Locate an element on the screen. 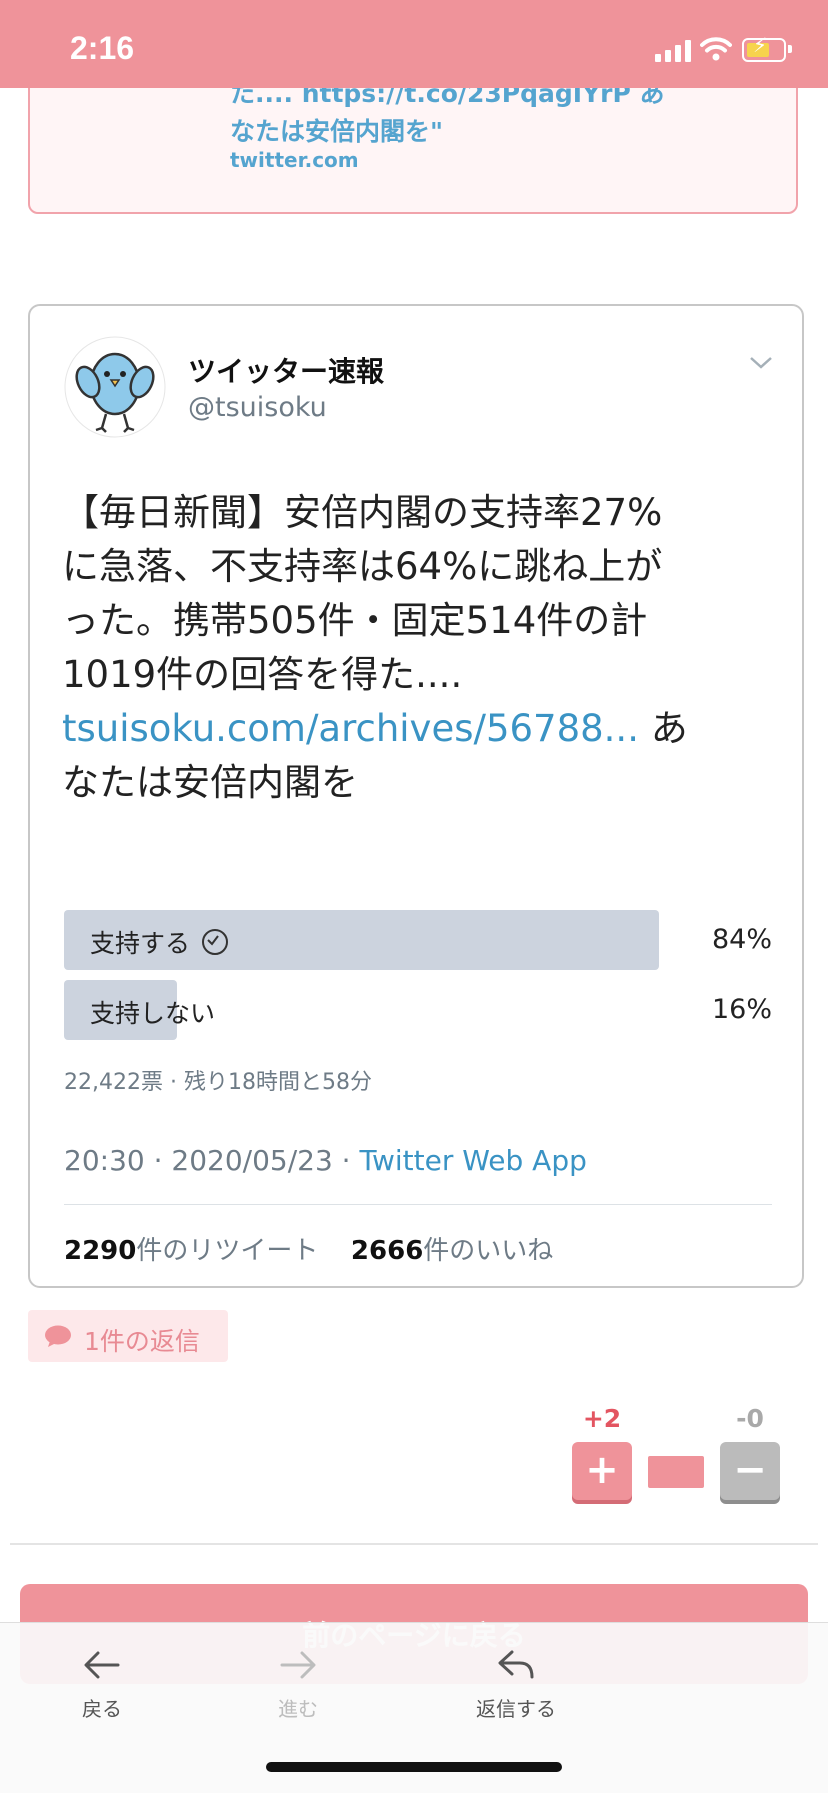 The width and height of the screenshot is (828, 1793). poll-option-label: 支持しない is located at coordinates (153, 1013).